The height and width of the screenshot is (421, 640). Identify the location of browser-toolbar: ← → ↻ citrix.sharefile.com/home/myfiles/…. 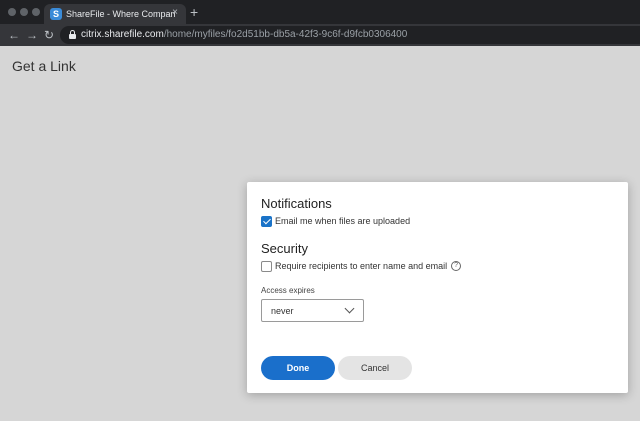
(320, 35).